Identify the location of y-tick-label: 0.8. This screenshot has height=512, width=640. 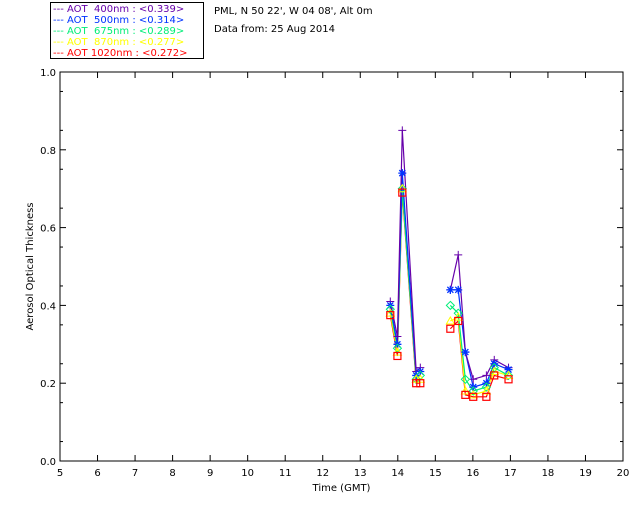
(48, 151).